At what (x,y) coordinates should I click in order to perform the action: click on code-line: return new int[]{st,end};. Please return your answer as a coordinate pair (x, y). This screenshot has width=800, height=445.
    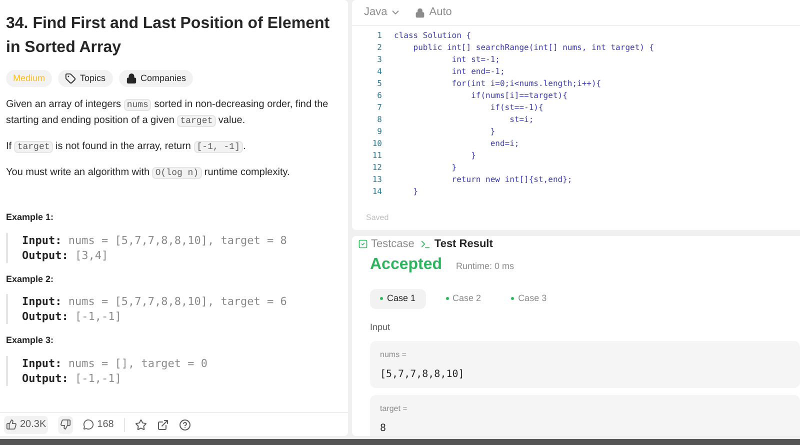
    Looking at the image, I should click on (511, 180).